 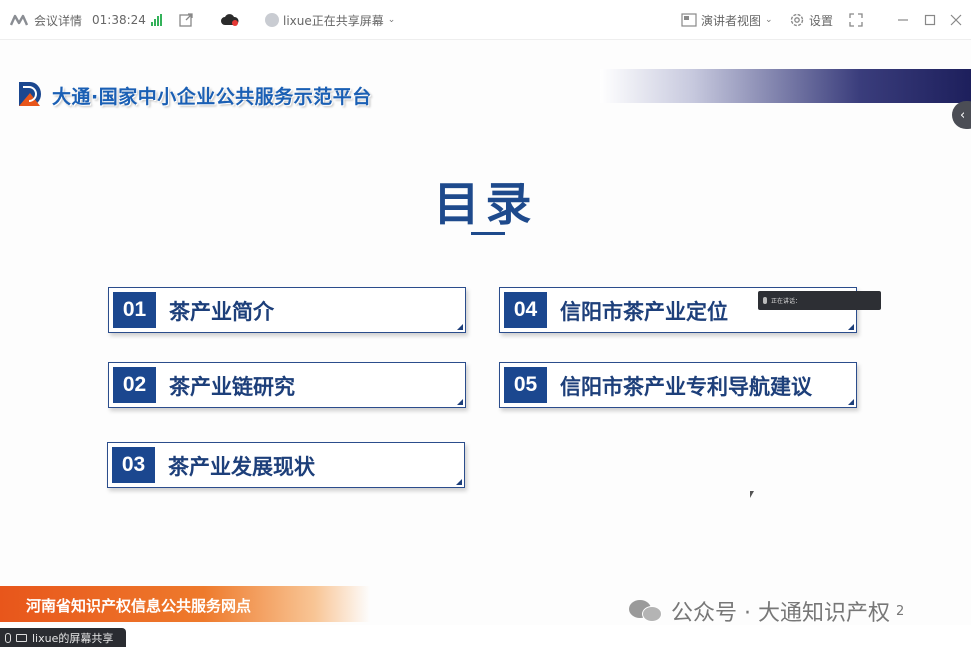 I want to click on toc-item-label: 茶产业发展现状, so click(x=241, y=467).